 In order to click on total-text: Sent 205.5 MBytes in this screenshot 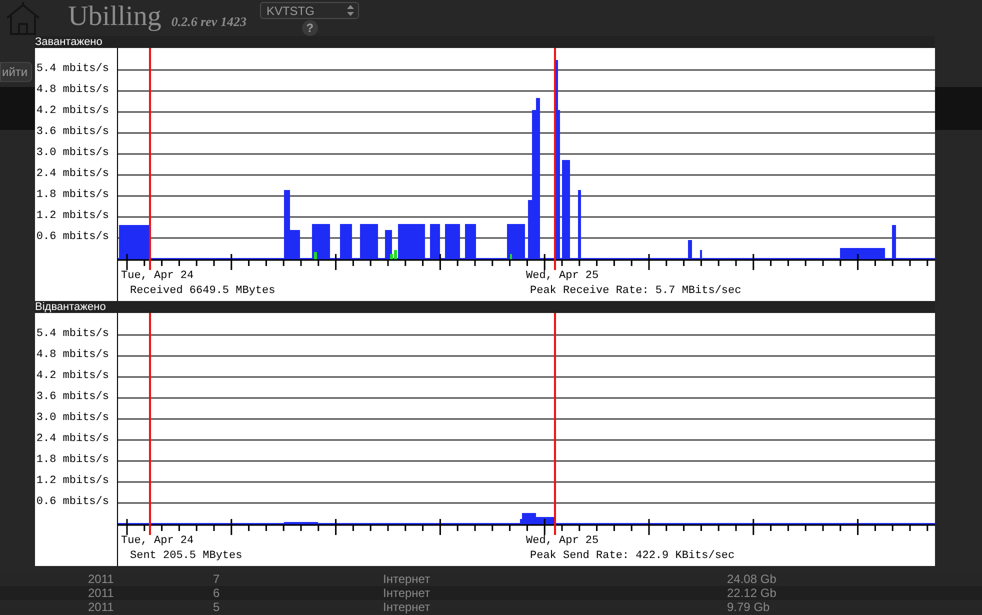, I will do `click(187, 556)`.